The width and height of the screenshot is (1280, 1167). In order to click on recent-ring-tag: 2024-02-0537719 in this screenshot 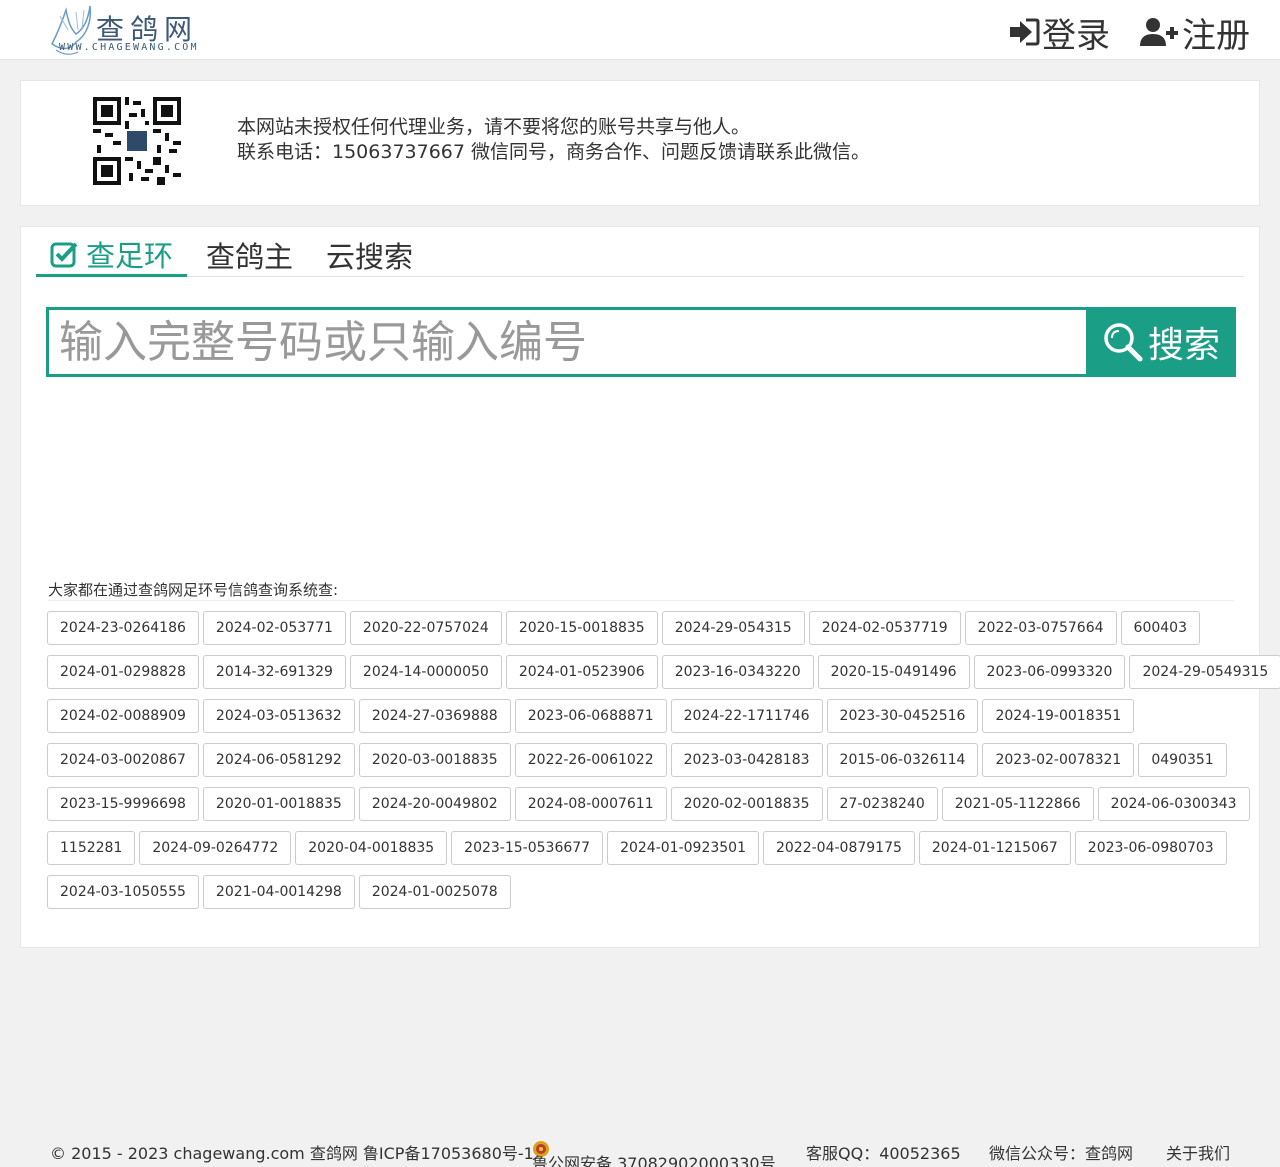, I will do `click(884, 628)`.